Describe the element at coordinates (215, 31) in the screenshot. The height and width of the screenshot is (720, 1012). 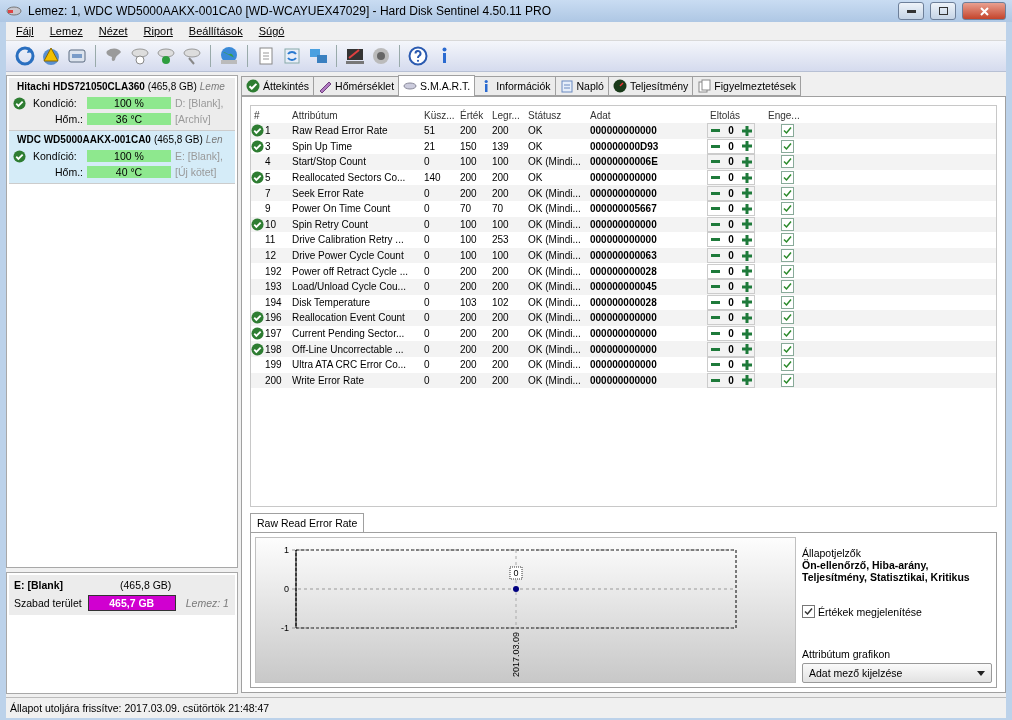
I see `menu-item: Beállítások` at that location.